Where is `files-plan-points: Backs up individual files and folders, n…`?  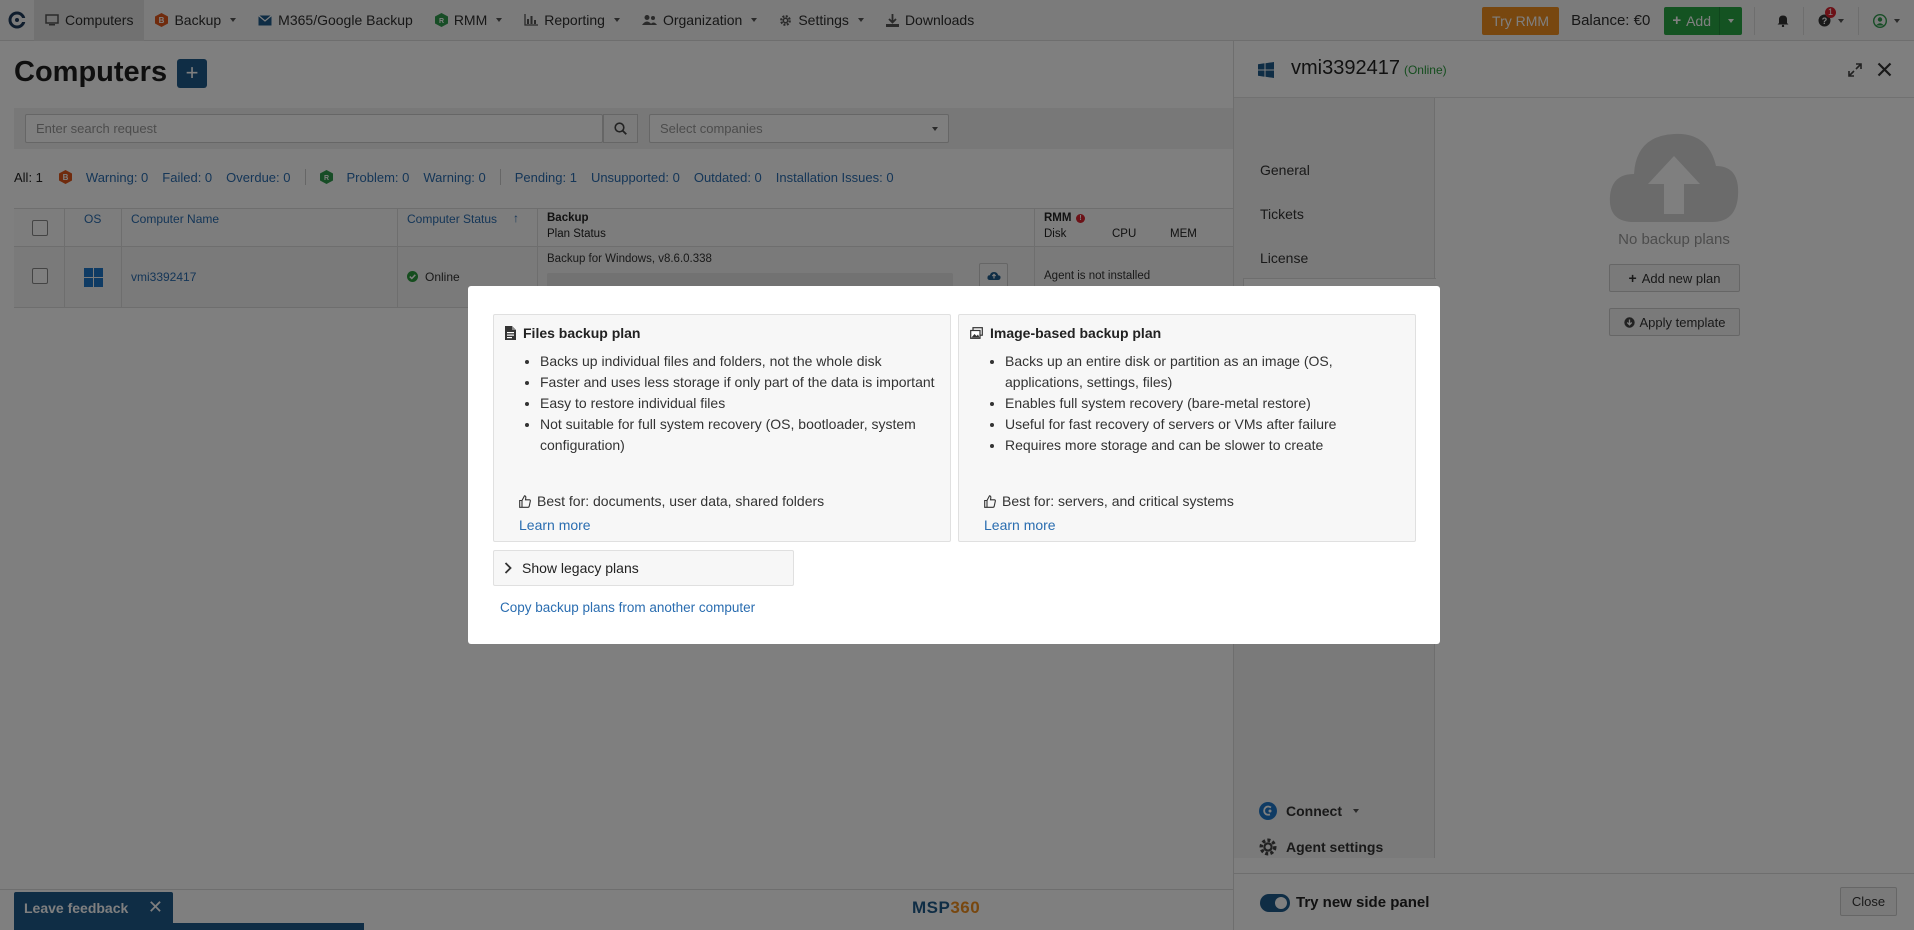
files-plan-points: Backs up individual files and folders, n… is located at coordinates (740, 403).